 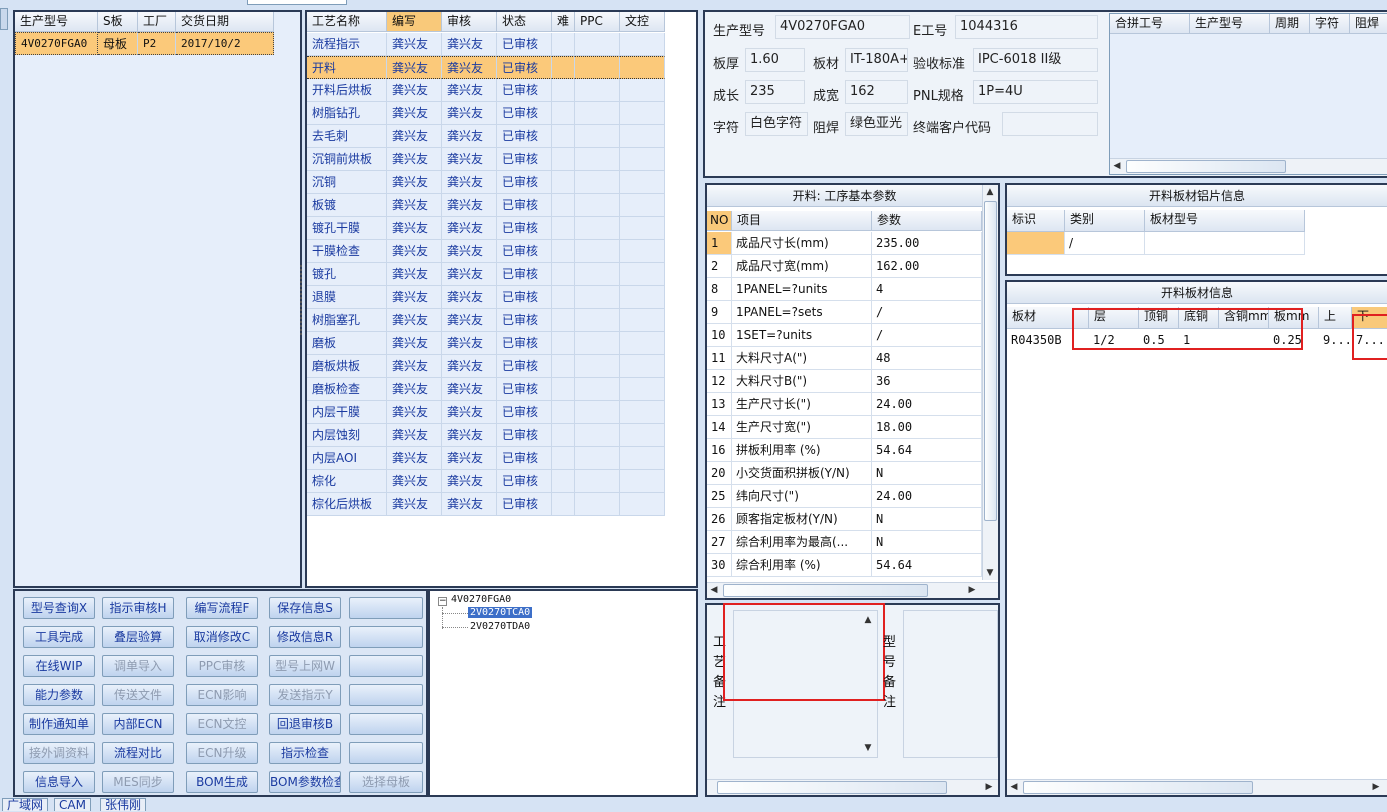 What do you see at coordinates (138, 753) in the screenshot?
I see `button-5-1: 流程对比` at bounding box center [138, 753].